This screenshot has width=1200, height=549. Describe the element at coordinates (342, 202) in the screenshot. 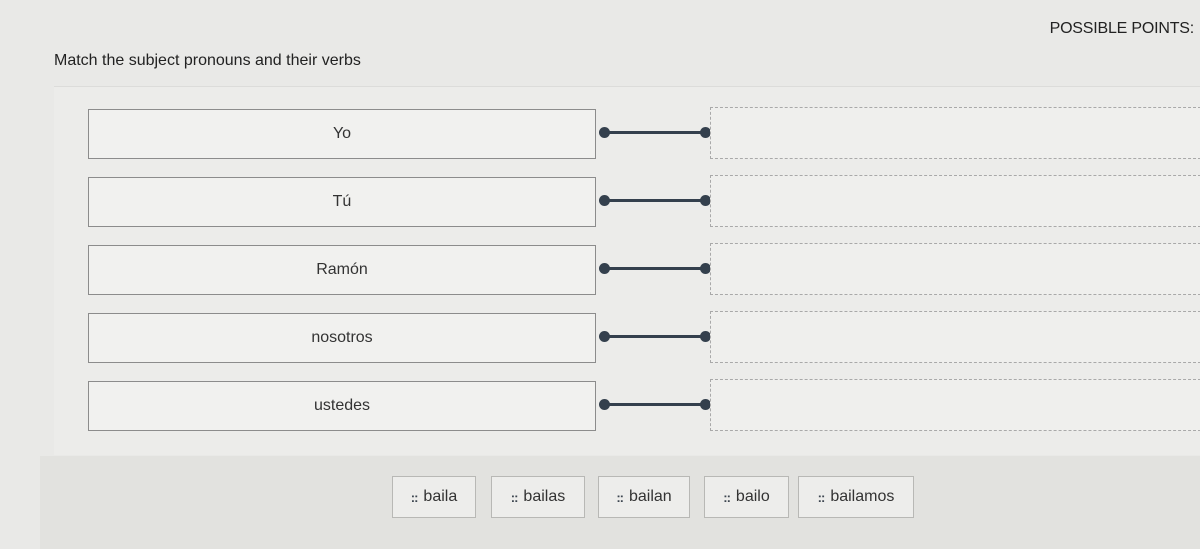

I see `prompt-item: Tú` at that location.